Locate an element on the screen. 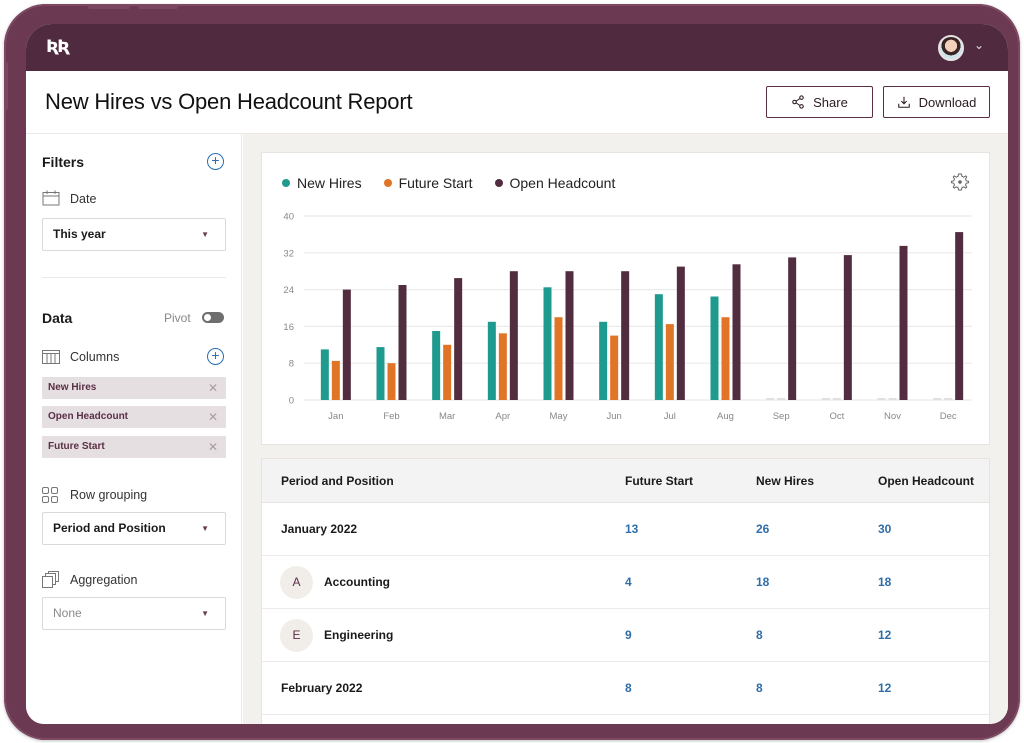 The height and width of the screenshot is (743, 1024). table-row-position: E Engineering 9 8 12 is located at coordinates (625, 635).